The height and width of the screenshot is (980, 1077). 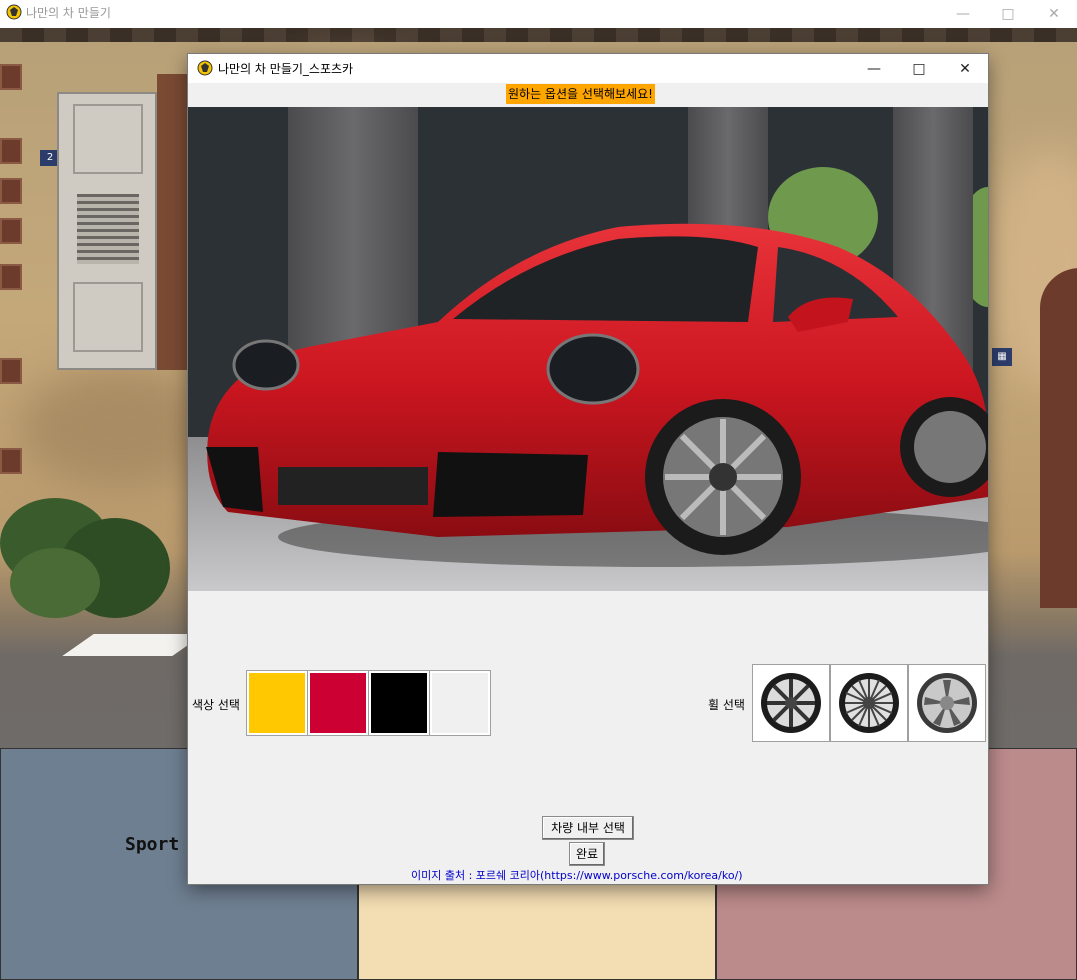 I want to click on wall-sign-icon: ▦, so click(x=1002, y=357).